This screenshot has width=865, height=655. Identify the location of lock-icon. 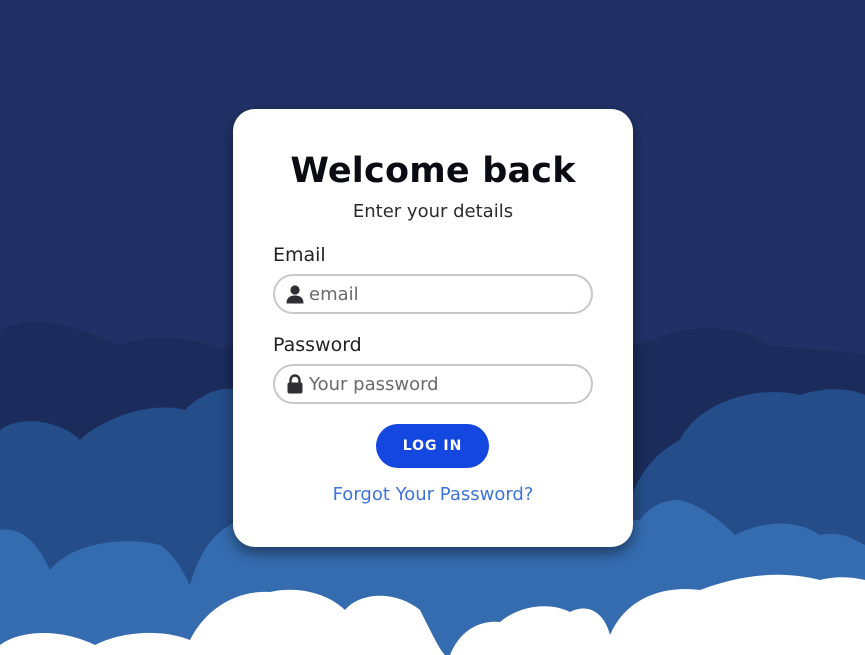
(295, 384).